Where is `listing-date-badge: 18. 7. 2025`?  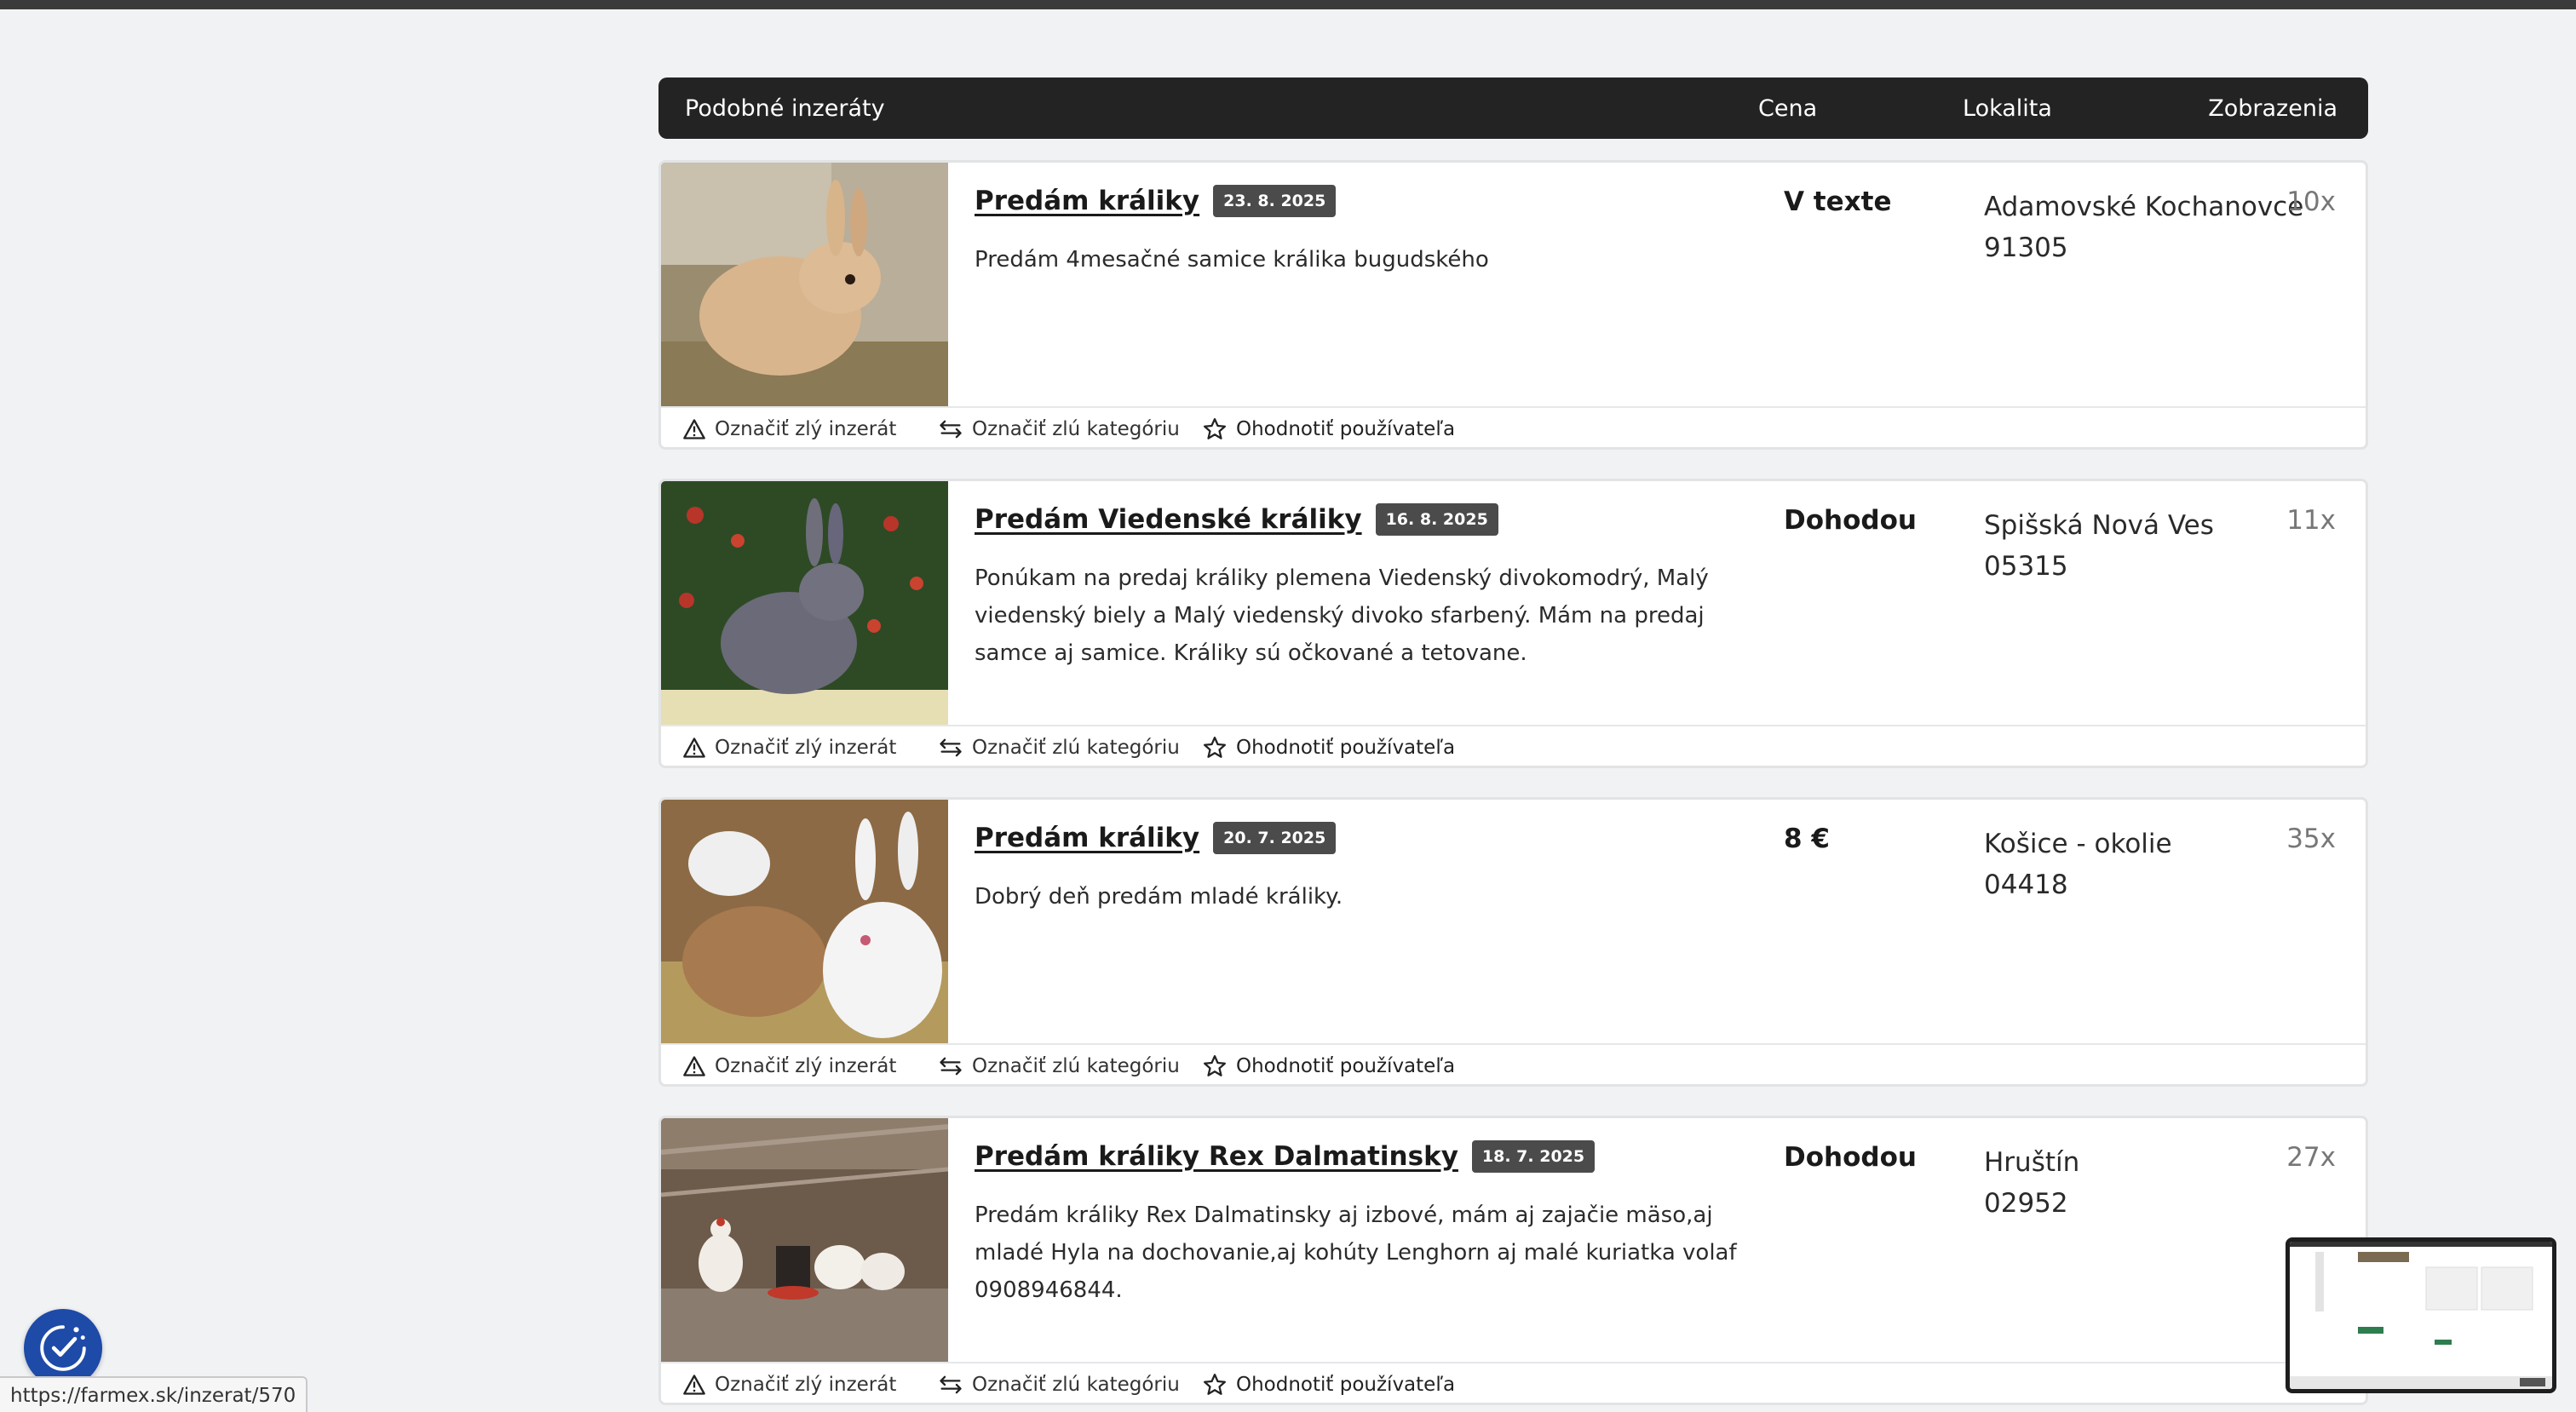
listing-date-badge: 18. 7. 2025 is located at coordinates (1534, 1156).